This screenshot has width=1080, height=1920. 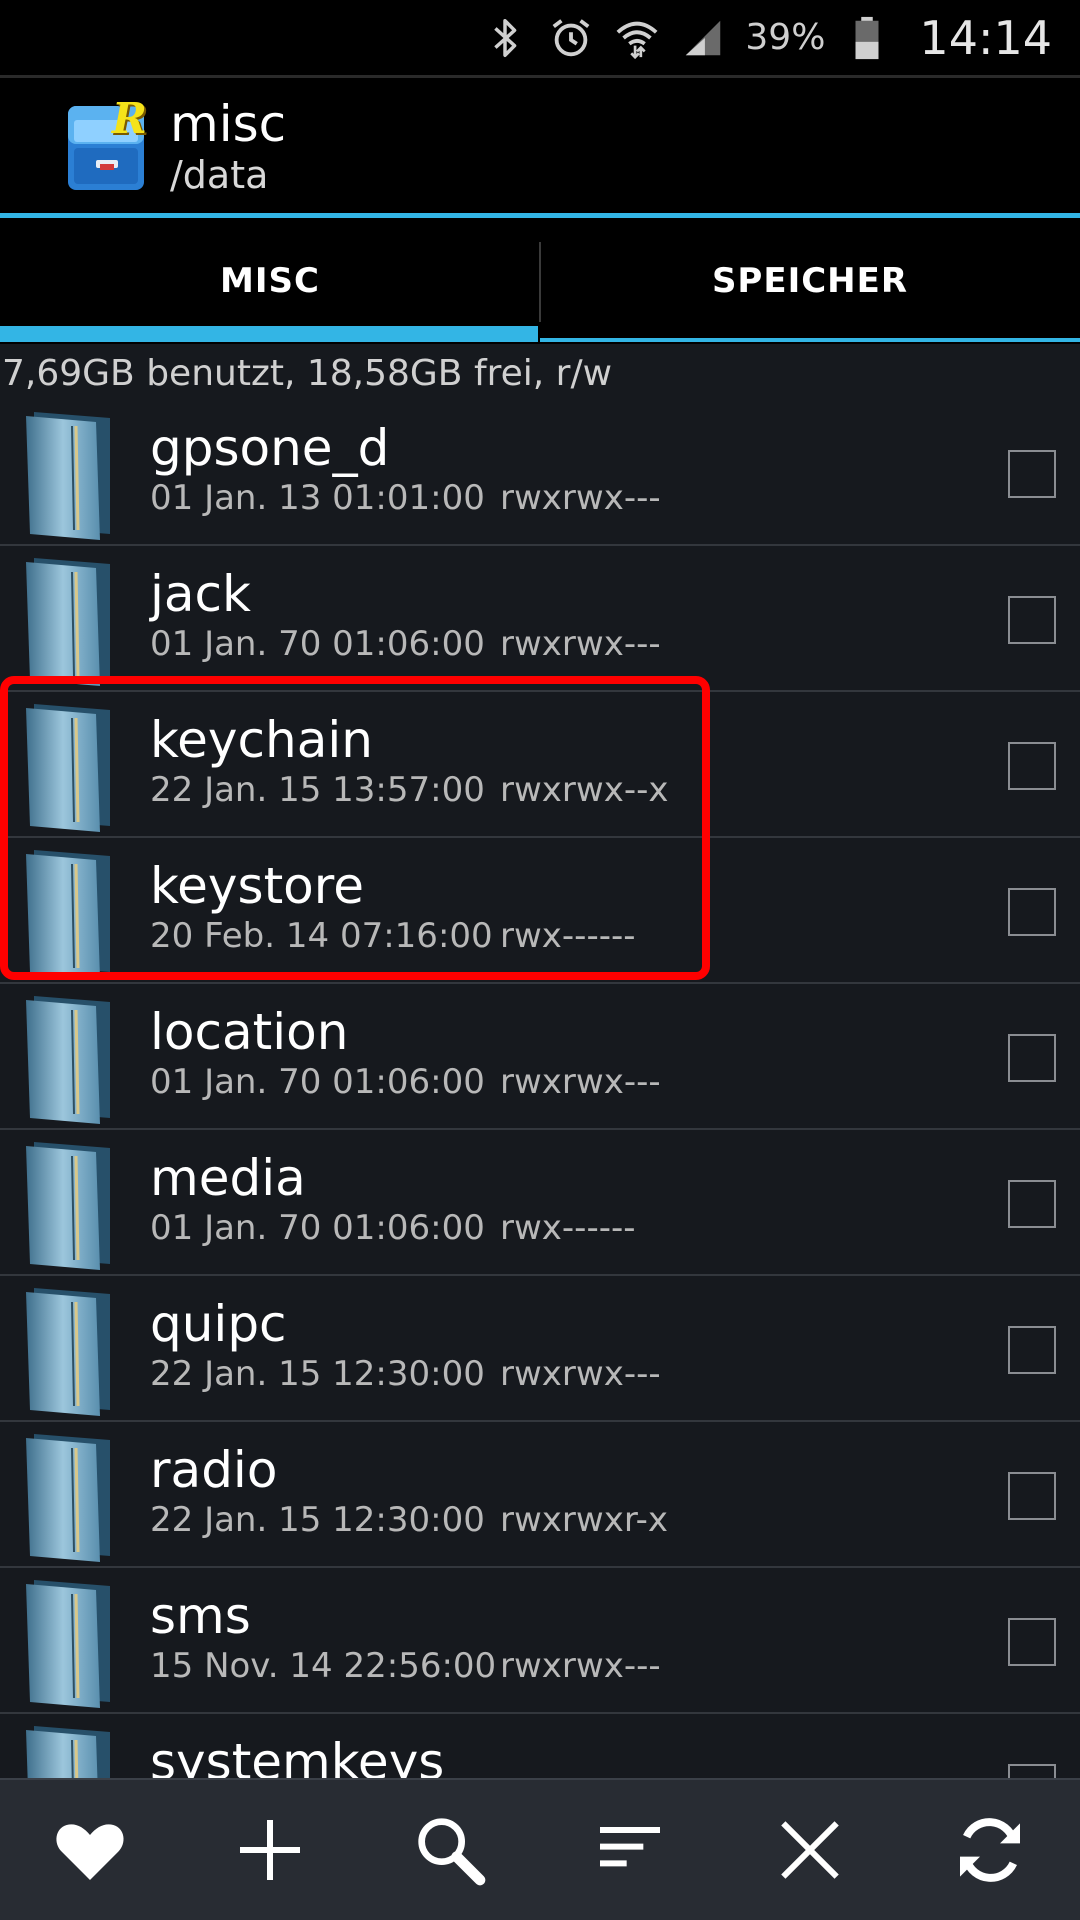 What do you see at coordinates (214, 1470) in the screenshot?
I see `file-name: radio` at bounding box center [214, 1470].